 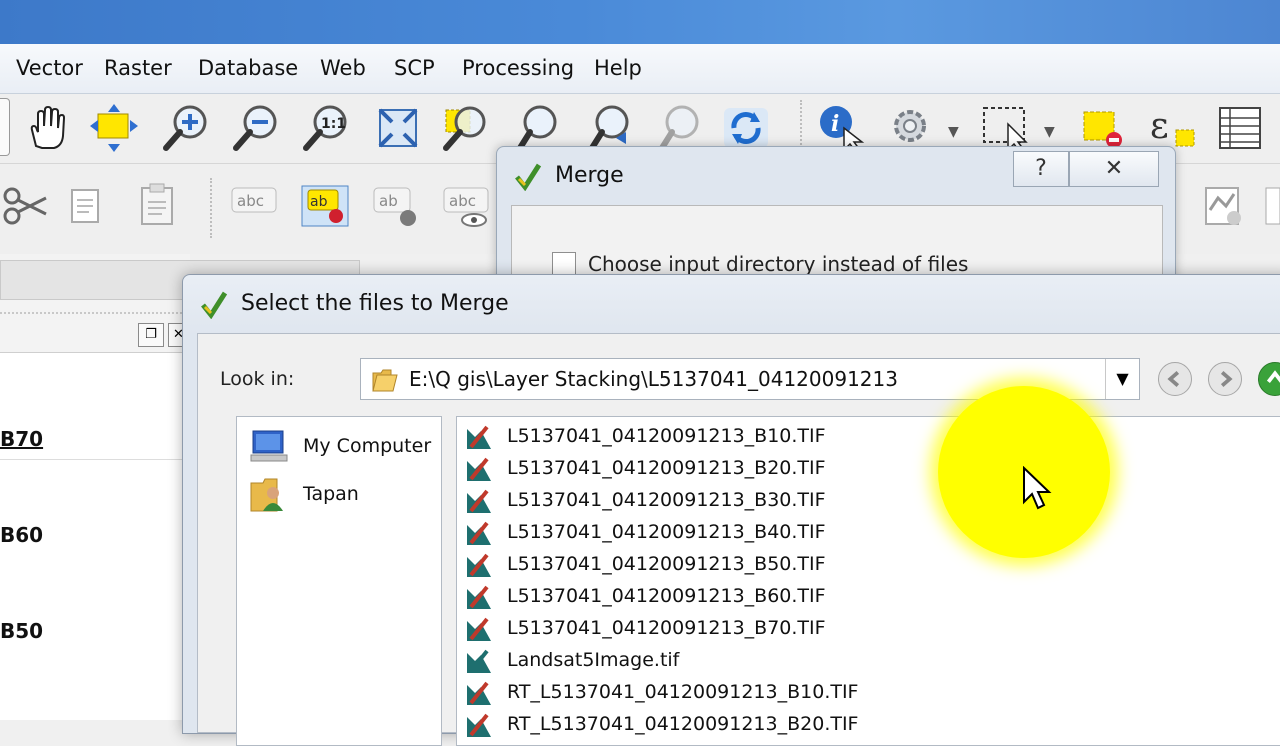 What do you see at coordinates (21, 631) in the screenshot?
I see `layer-item: B50` at bounding box center [21, 631].